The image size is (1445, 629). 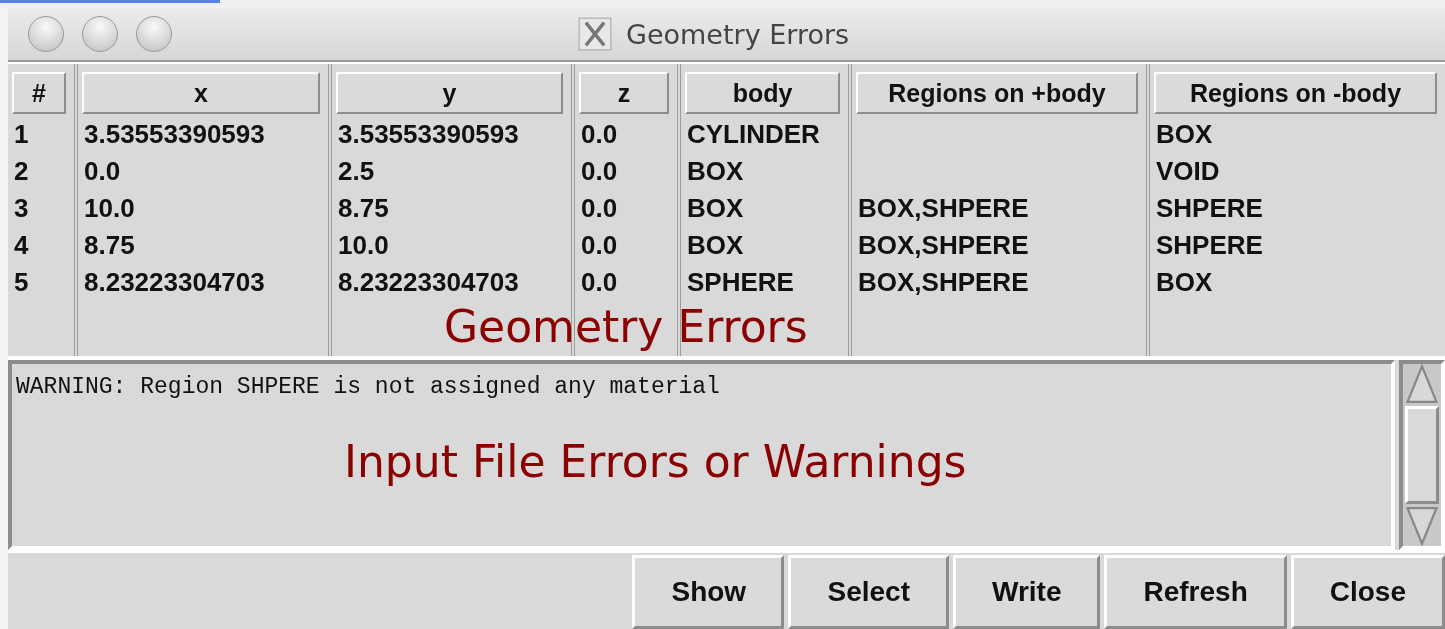 What do you see at coordinates (1295, 93) in the screenshot?
I see `column-header: Regions on -body` at bounding box center [1295, 93].